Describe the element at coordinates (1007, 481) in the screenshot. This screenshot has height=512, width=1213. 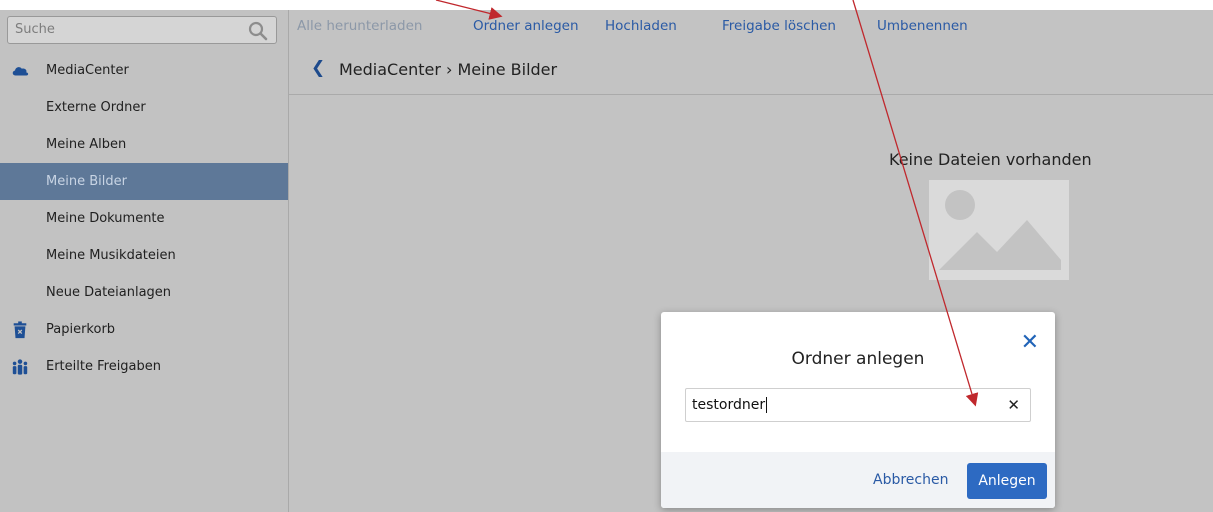
I see `create-button: Anlegen` at that location.